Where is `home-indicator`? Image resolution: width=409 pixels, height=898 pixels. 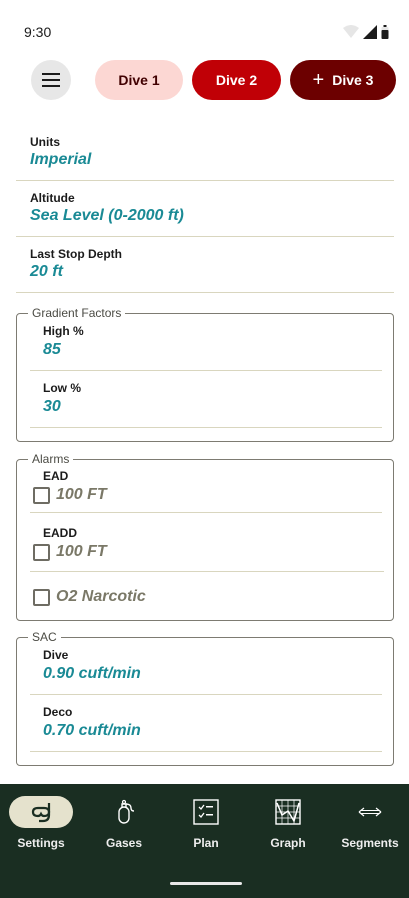
home-indicator is located at coordinates (206, 883).